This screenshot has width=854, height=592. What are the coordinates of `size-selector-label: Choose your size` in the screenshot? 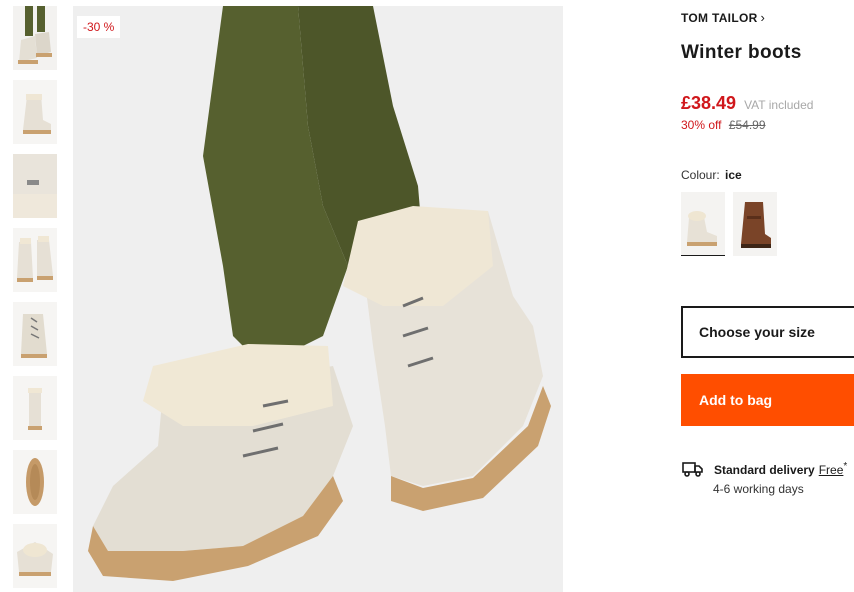 It's located at (757, 332).